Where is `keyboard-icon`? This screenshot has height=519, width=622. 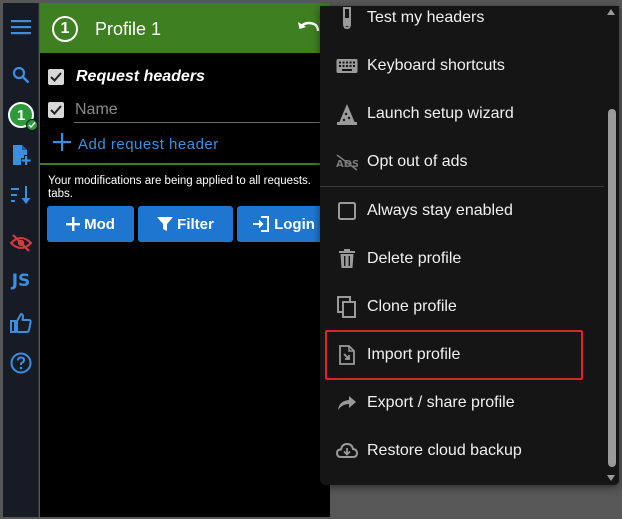 keyboard-icon is located at coordinates (347, 66).